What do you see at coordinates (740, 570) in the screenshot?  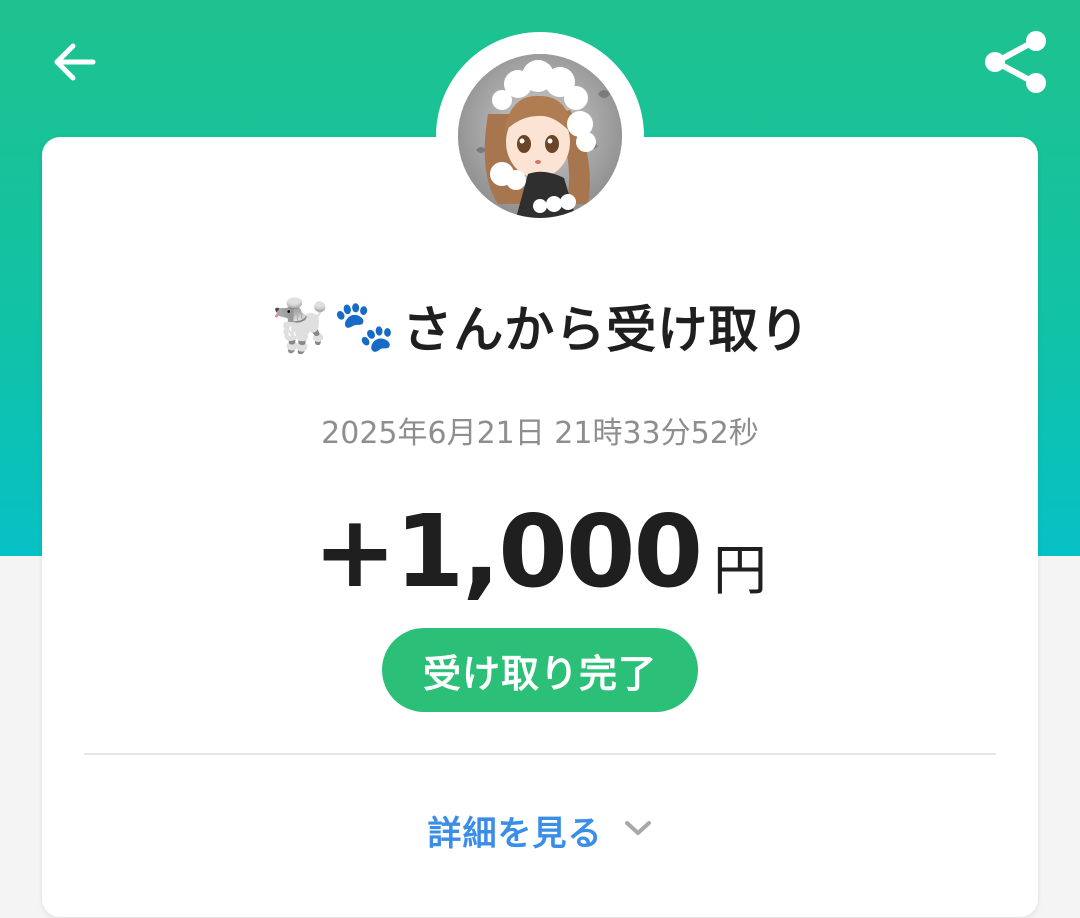 I see `currency-unit: 円` at bounding box center [740, 570].